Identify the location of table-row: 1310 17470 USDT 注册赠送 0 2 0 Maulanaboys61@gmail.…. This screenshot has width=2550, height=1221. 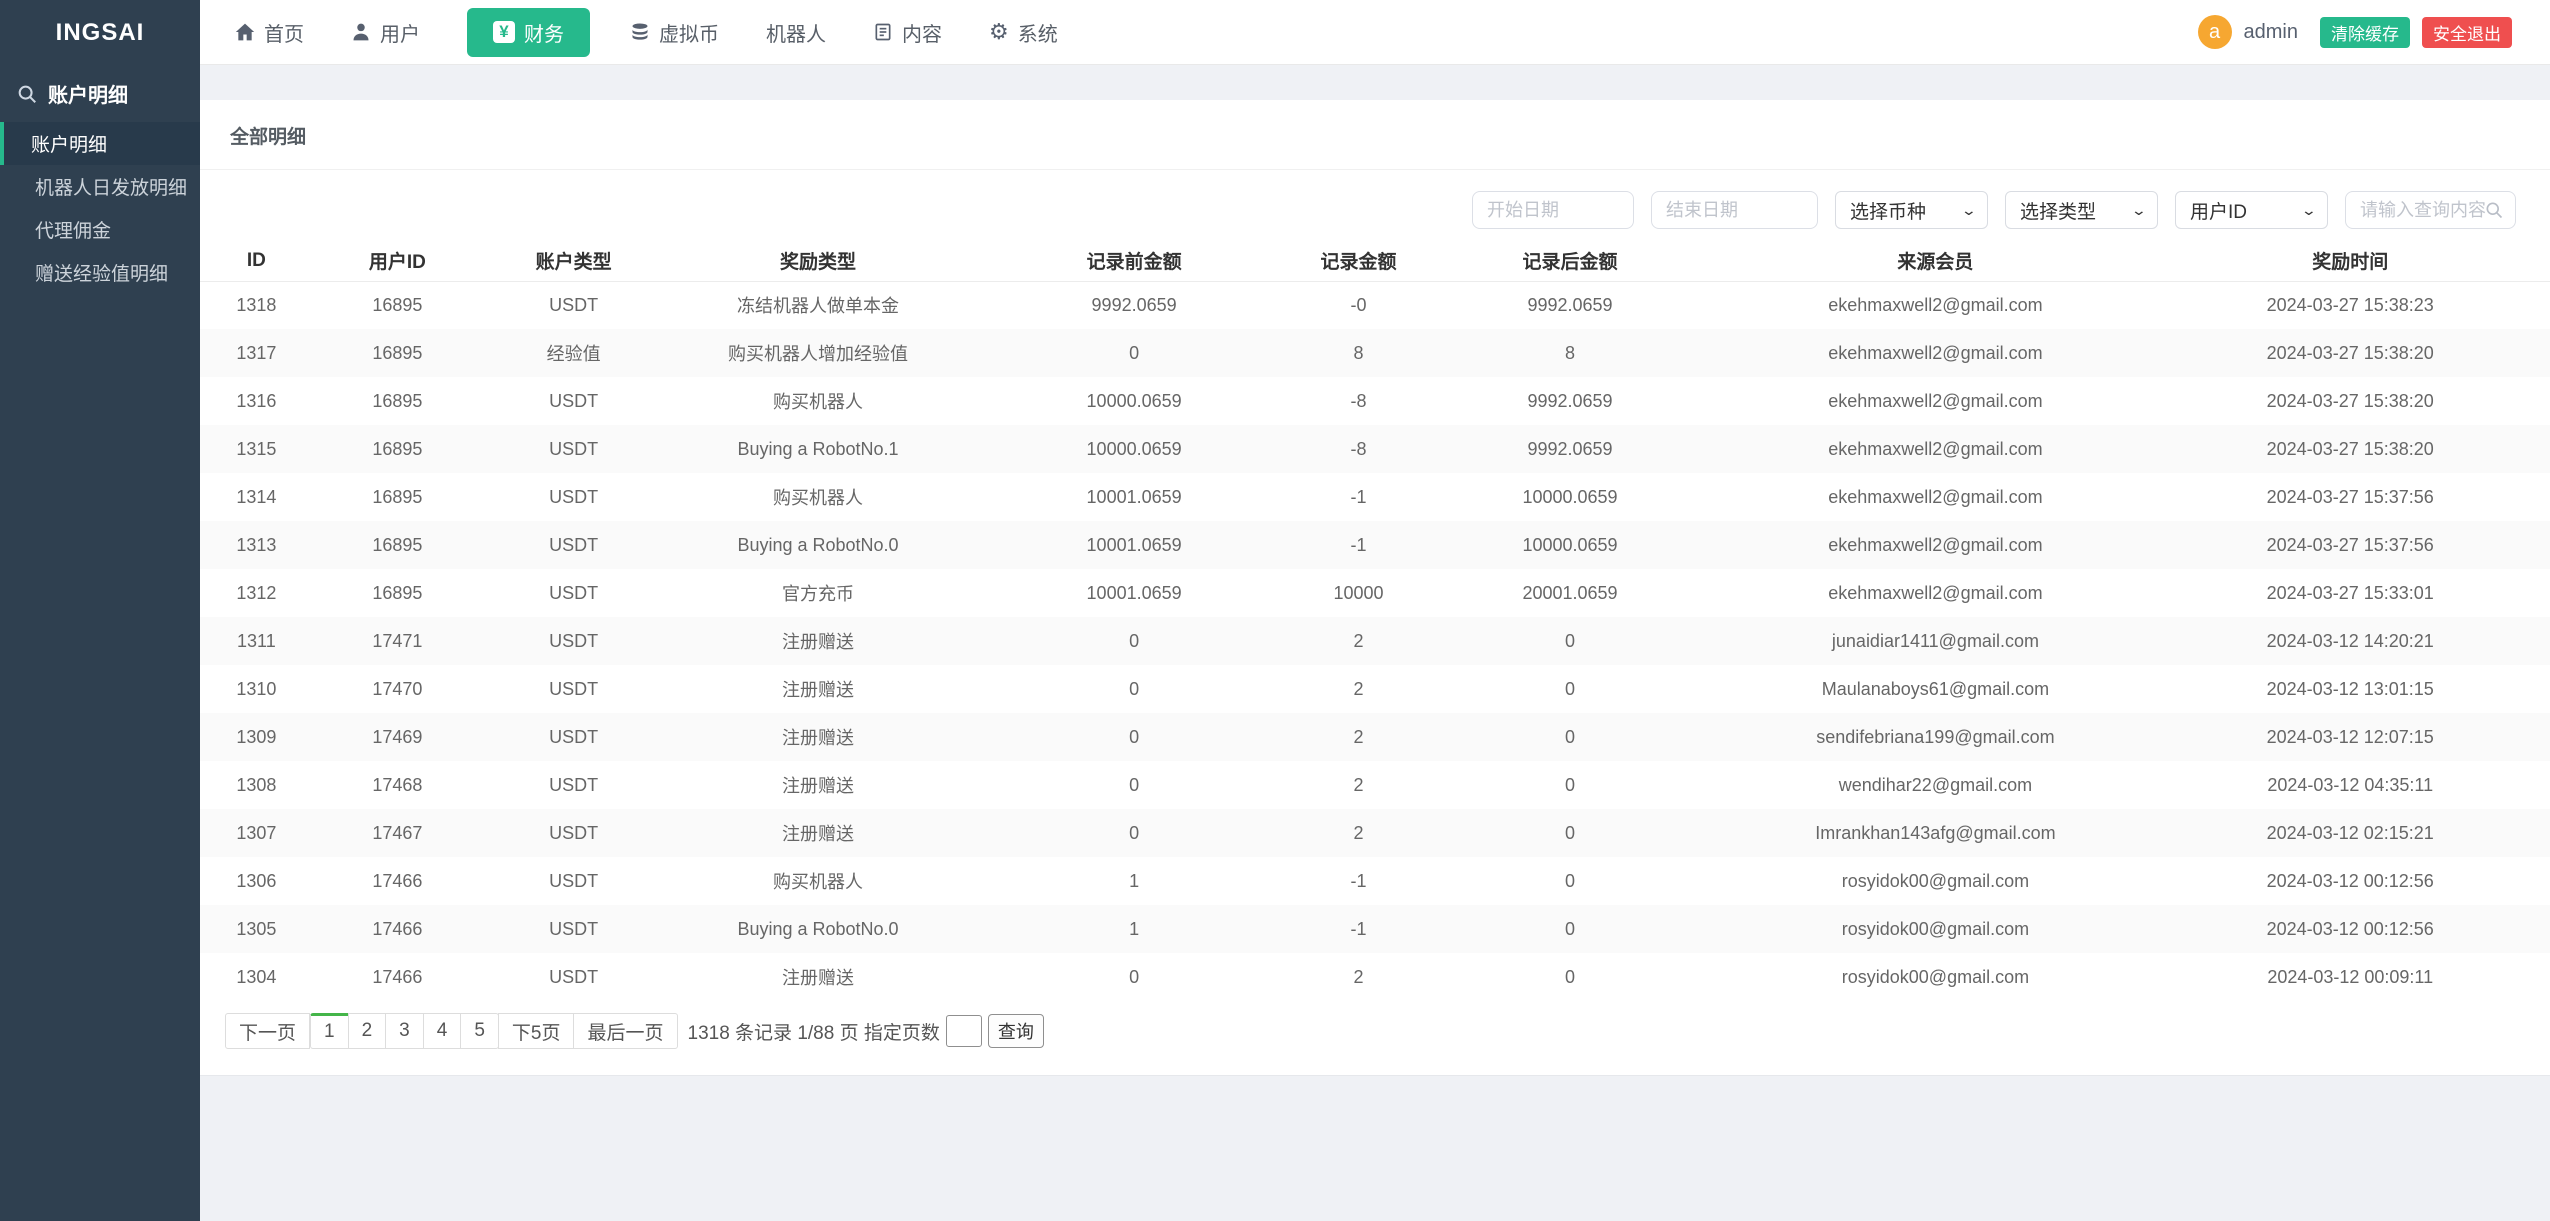
(1375, 689).